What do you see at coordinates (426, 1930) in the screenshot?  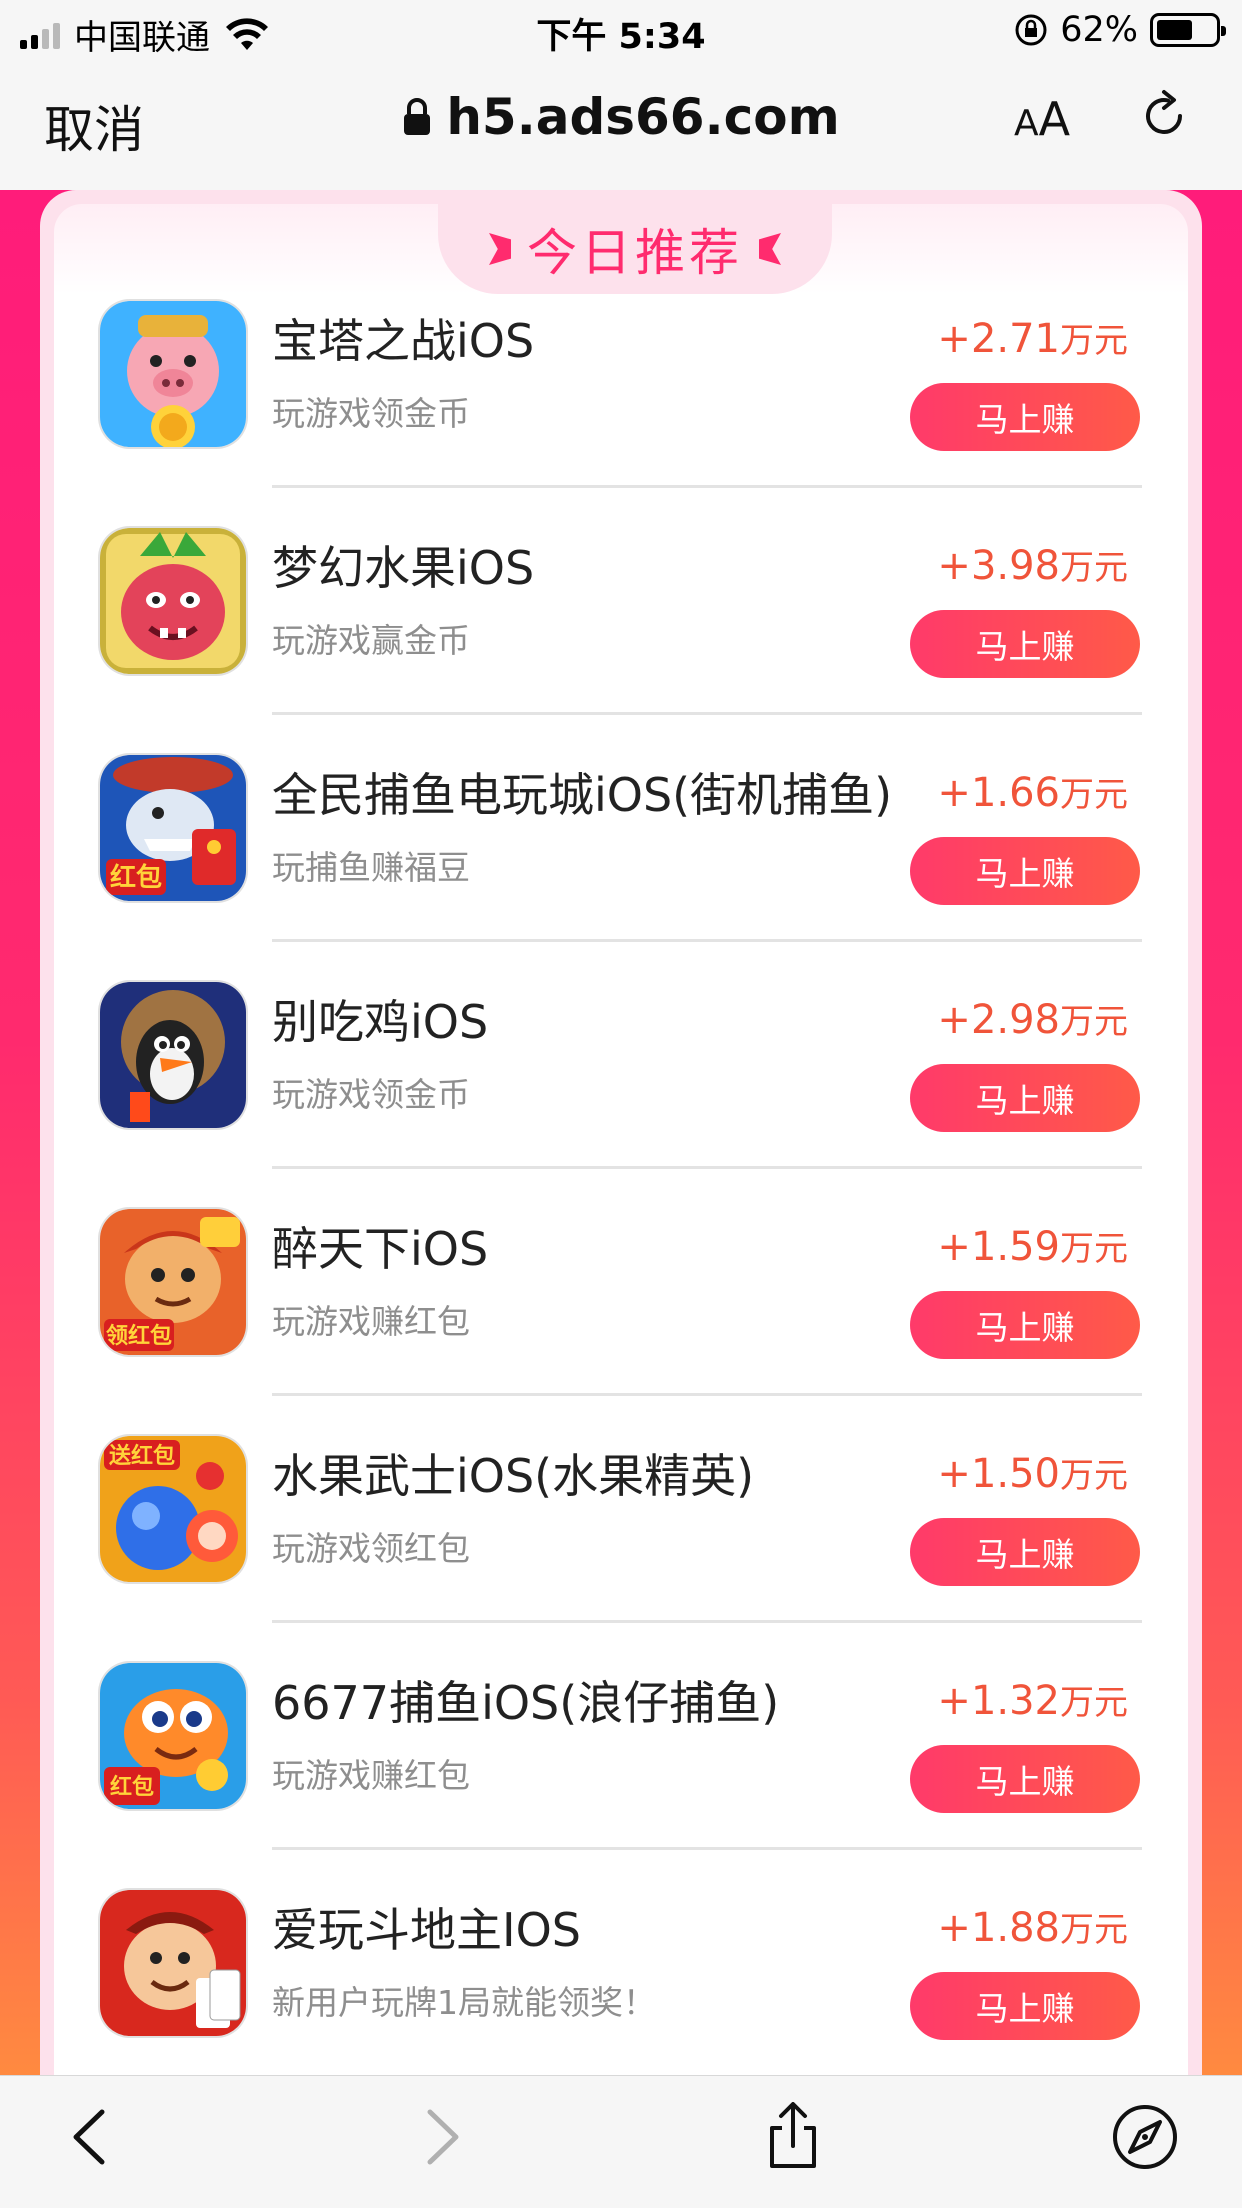 I see `app-name: 爱玩斗地主IOS` at bounding box center [426, 1930].